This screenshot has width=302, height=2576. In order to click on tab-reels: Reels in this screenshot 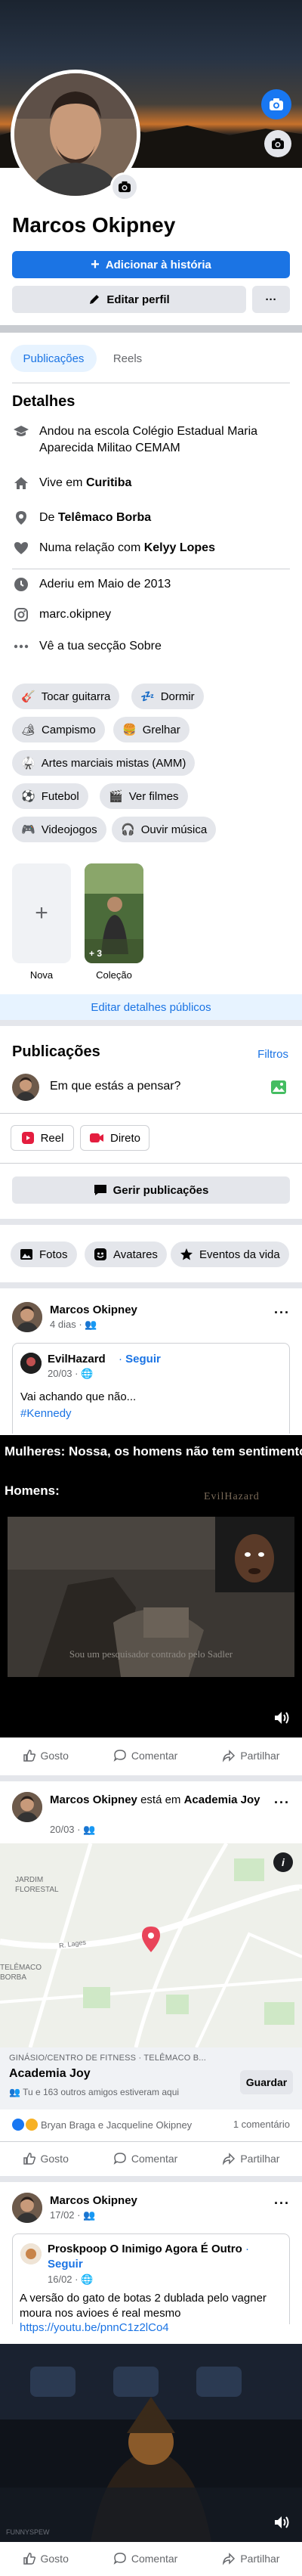, I will do `click(128, 358)`.